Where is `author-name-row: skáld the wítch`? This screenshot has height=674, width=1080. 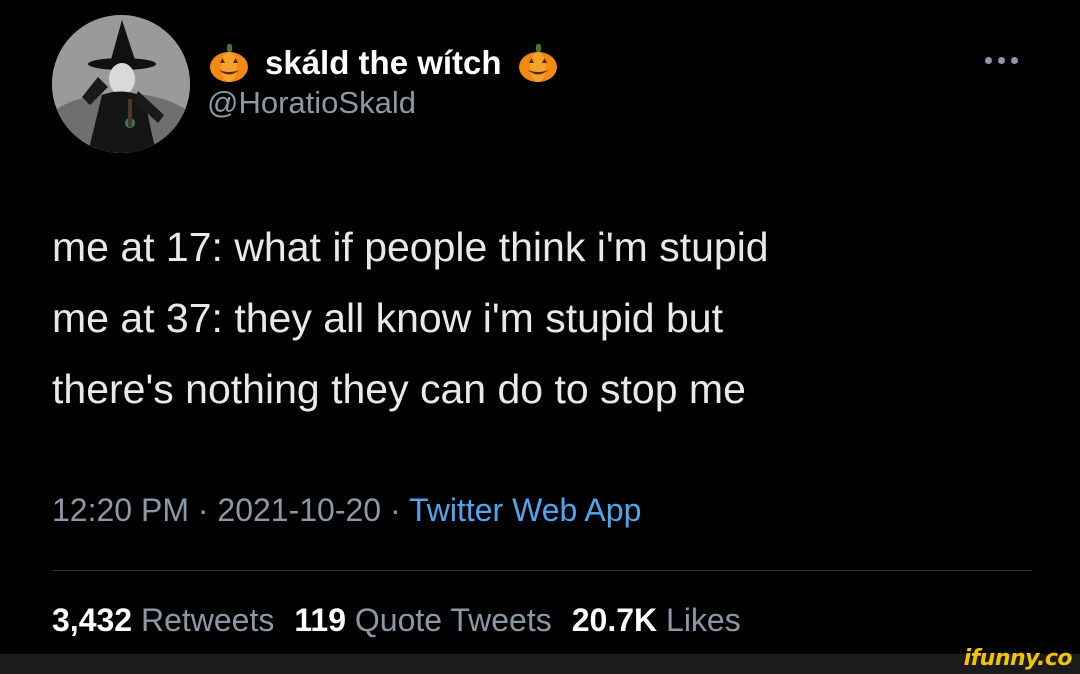 author-name-row: skáld the wítch is located at coordinates (383, 63).